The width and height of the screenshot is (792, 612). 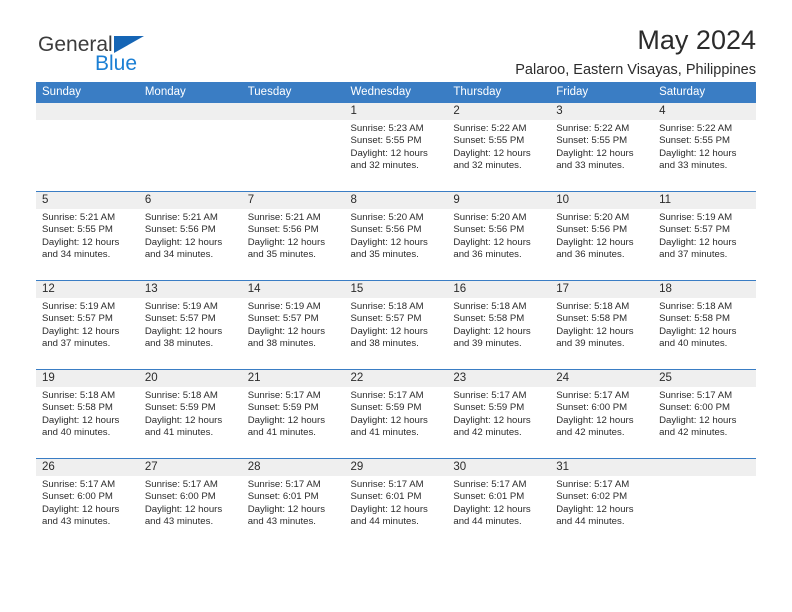 What do you see at coordinates (190, 200) in the screenshot?
I see `day-number: 6` at bounding box center [190, 200].